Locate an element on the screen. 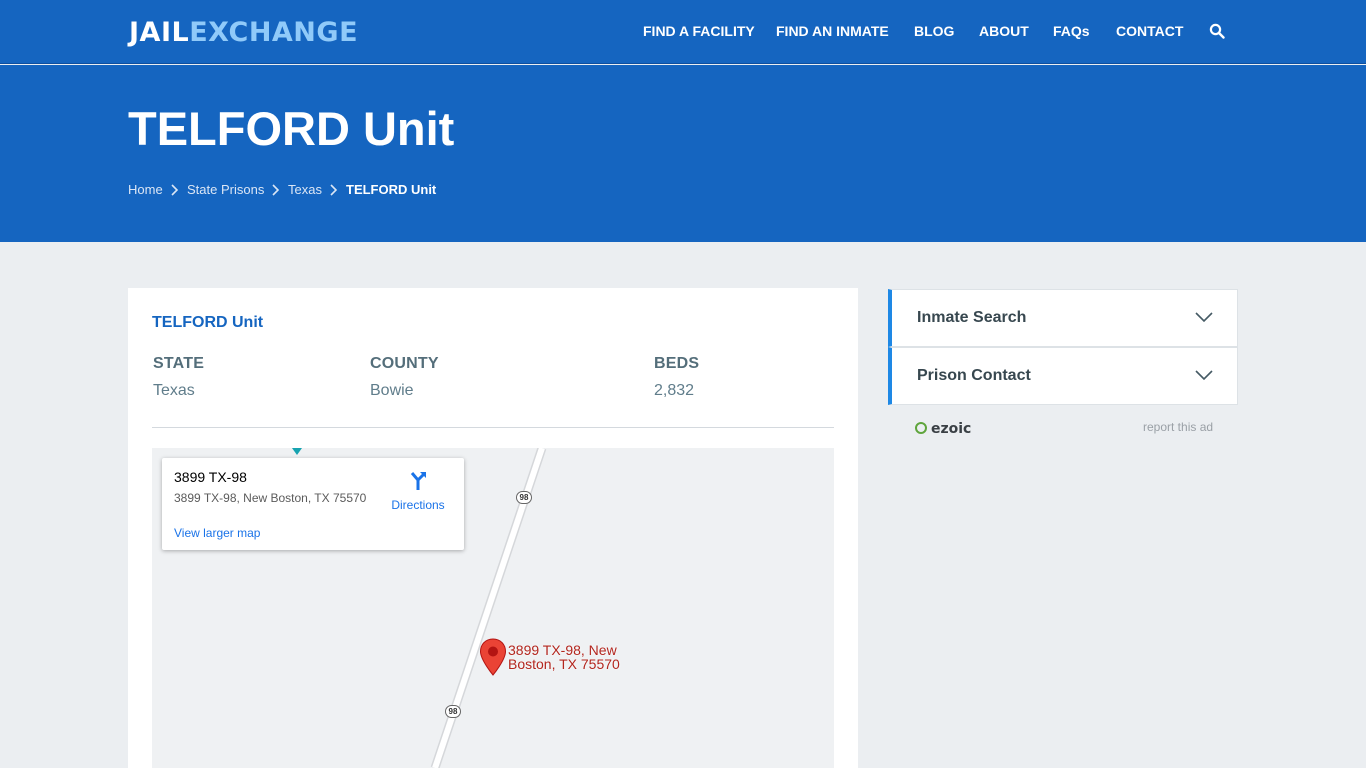 The height and width of the screenshot is (768, 1366). directions-label: Directions is located at coordinates (418, 505).